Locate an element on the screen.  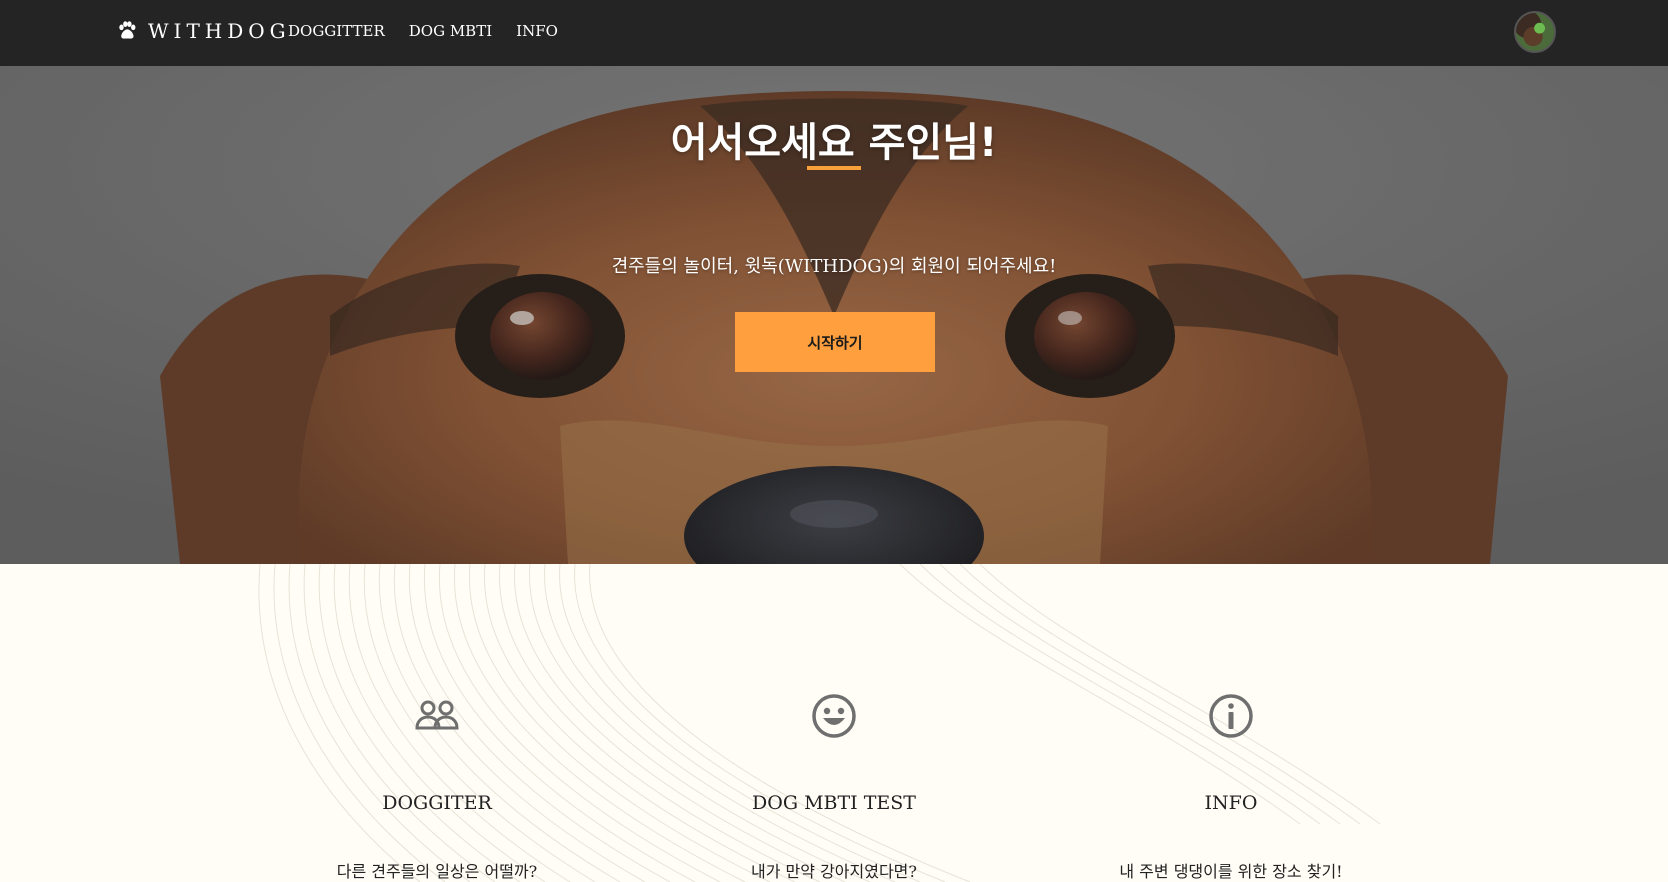
feature-title: INFO is located at coordinates (1231, 803).